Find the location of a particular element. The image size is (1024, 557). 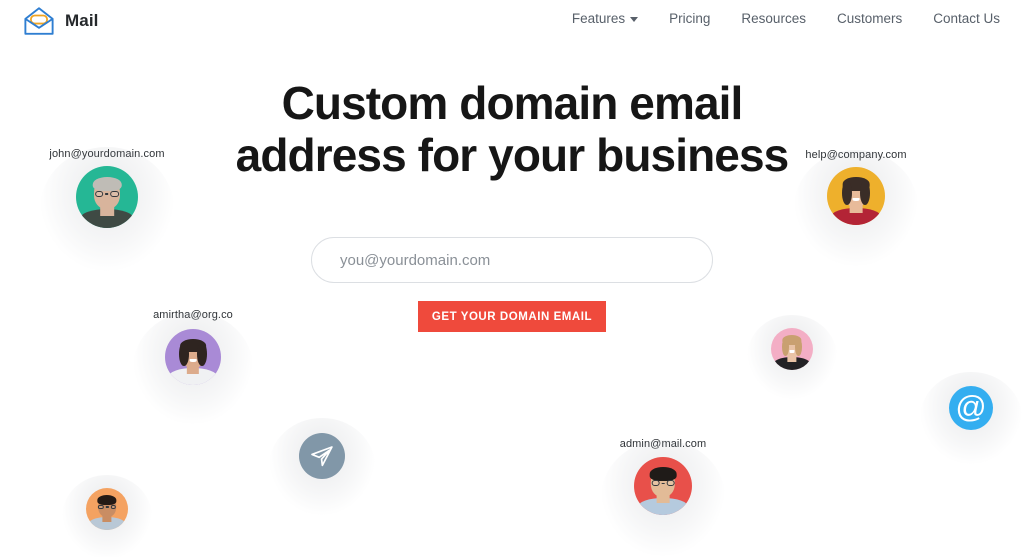

nav-item-customers: Customers is located at coordinates (869, 18).